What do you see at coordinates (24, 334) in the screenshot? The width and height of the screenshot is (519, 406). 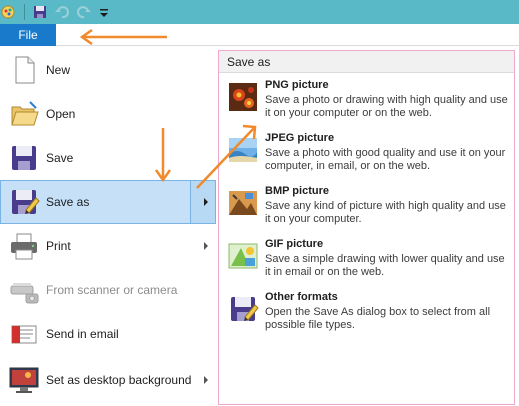 I see `email-icon` at bounding box center [24, 334].